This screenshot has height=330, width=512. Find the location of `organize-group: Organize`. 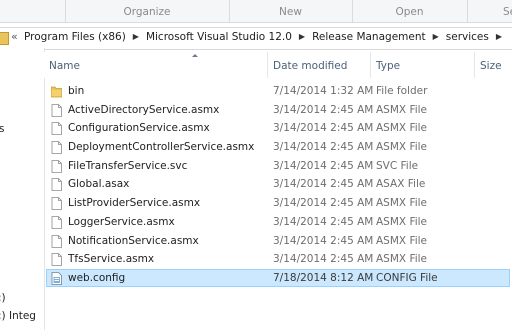

organize-group: Organize is located at coordinates (147, 11).